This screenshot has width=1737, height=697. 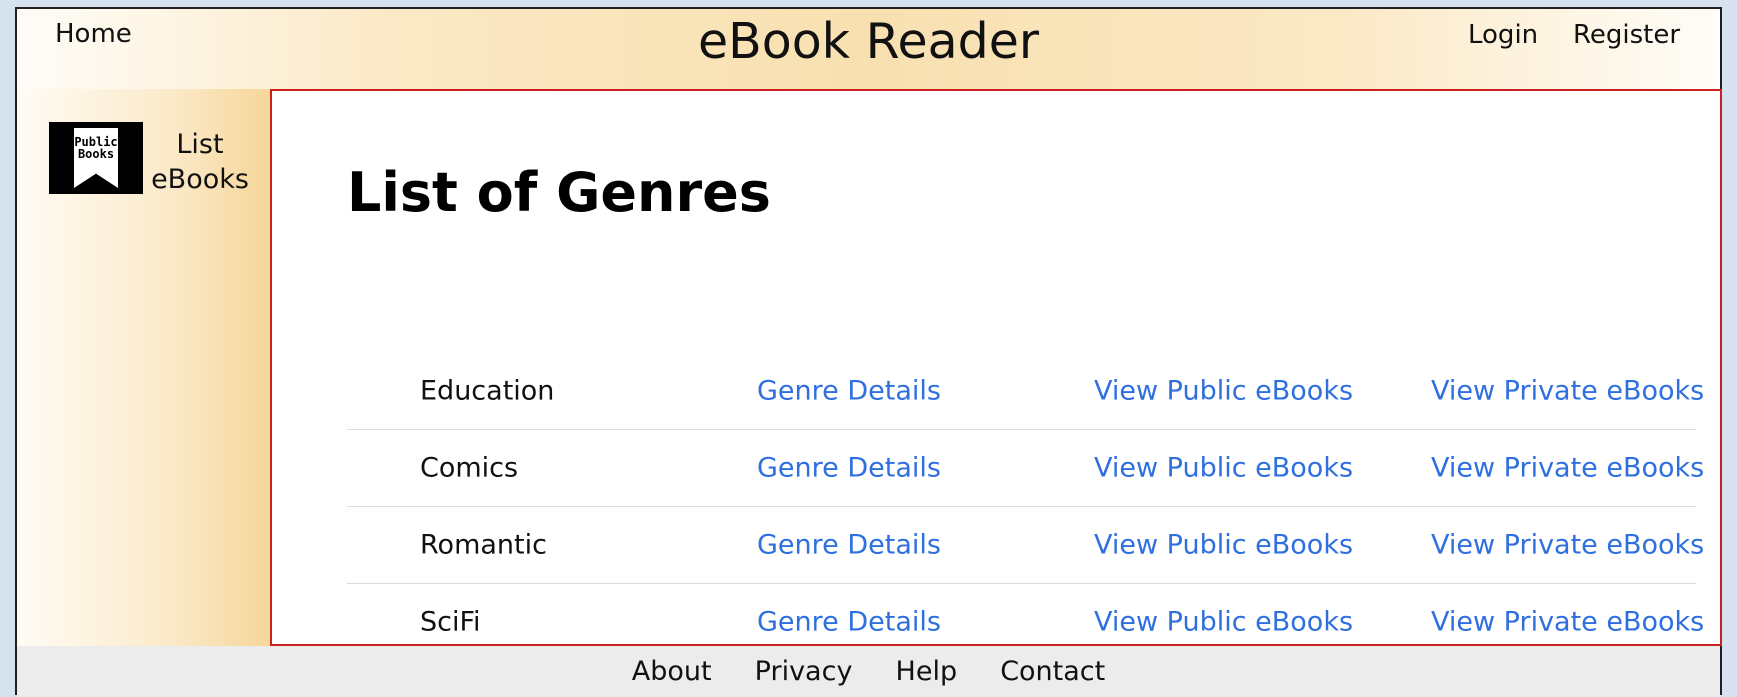 I want to click on bookmark-shape: Public Books, so click(x=96, y=158).